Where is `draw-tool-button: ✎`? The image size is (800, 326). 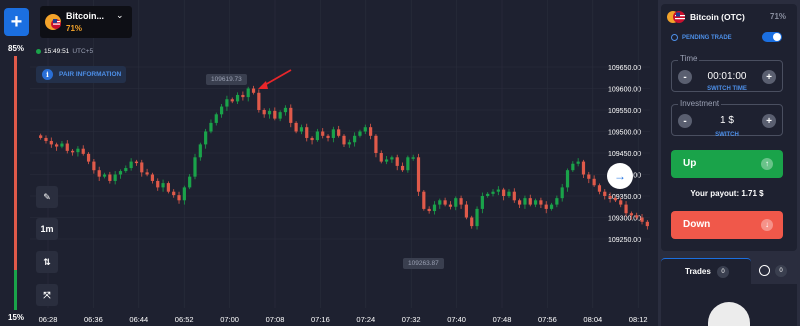
draw-tool-button: ✎ is located at coordinates (47, 197).